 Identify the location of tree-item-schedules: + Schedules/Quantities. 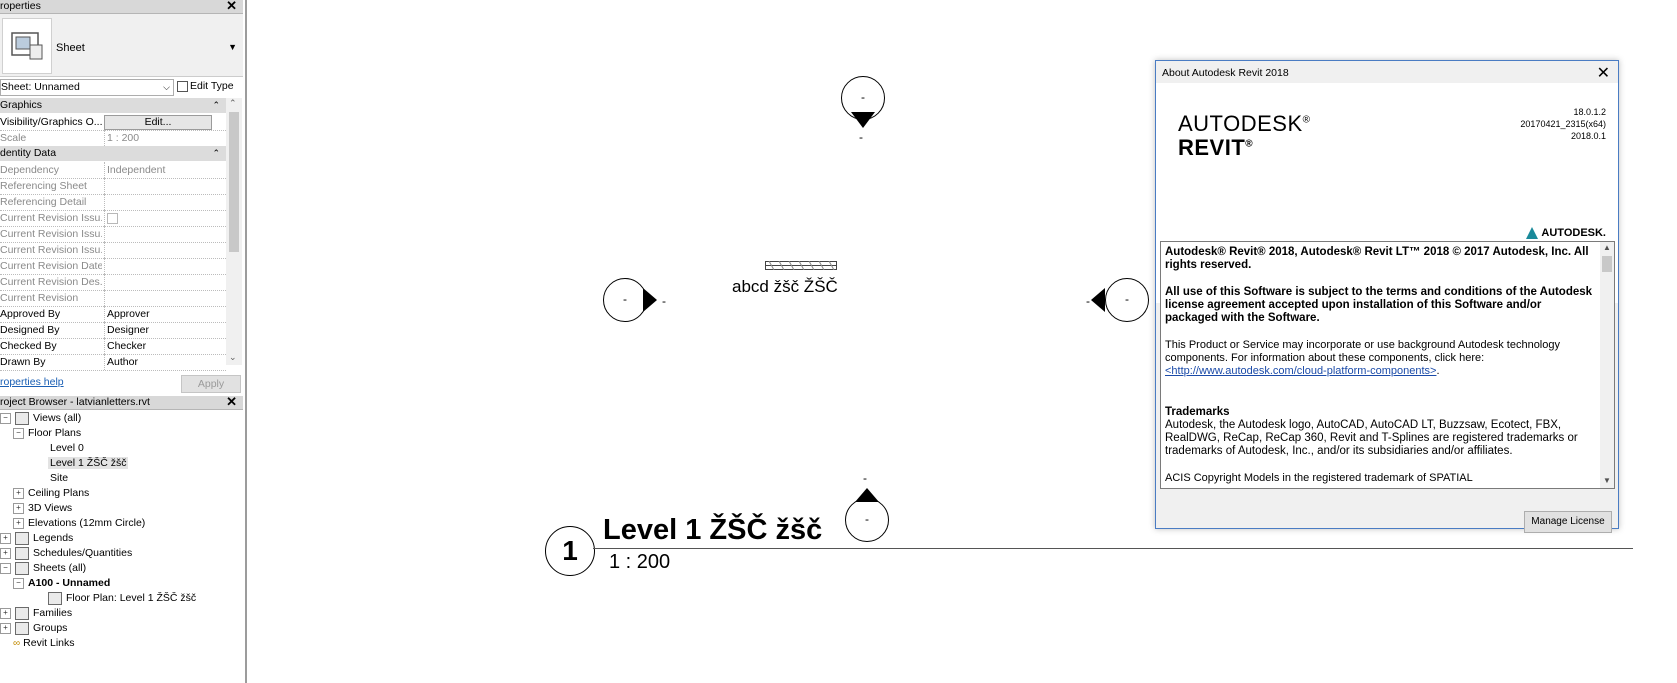
(66, 553).